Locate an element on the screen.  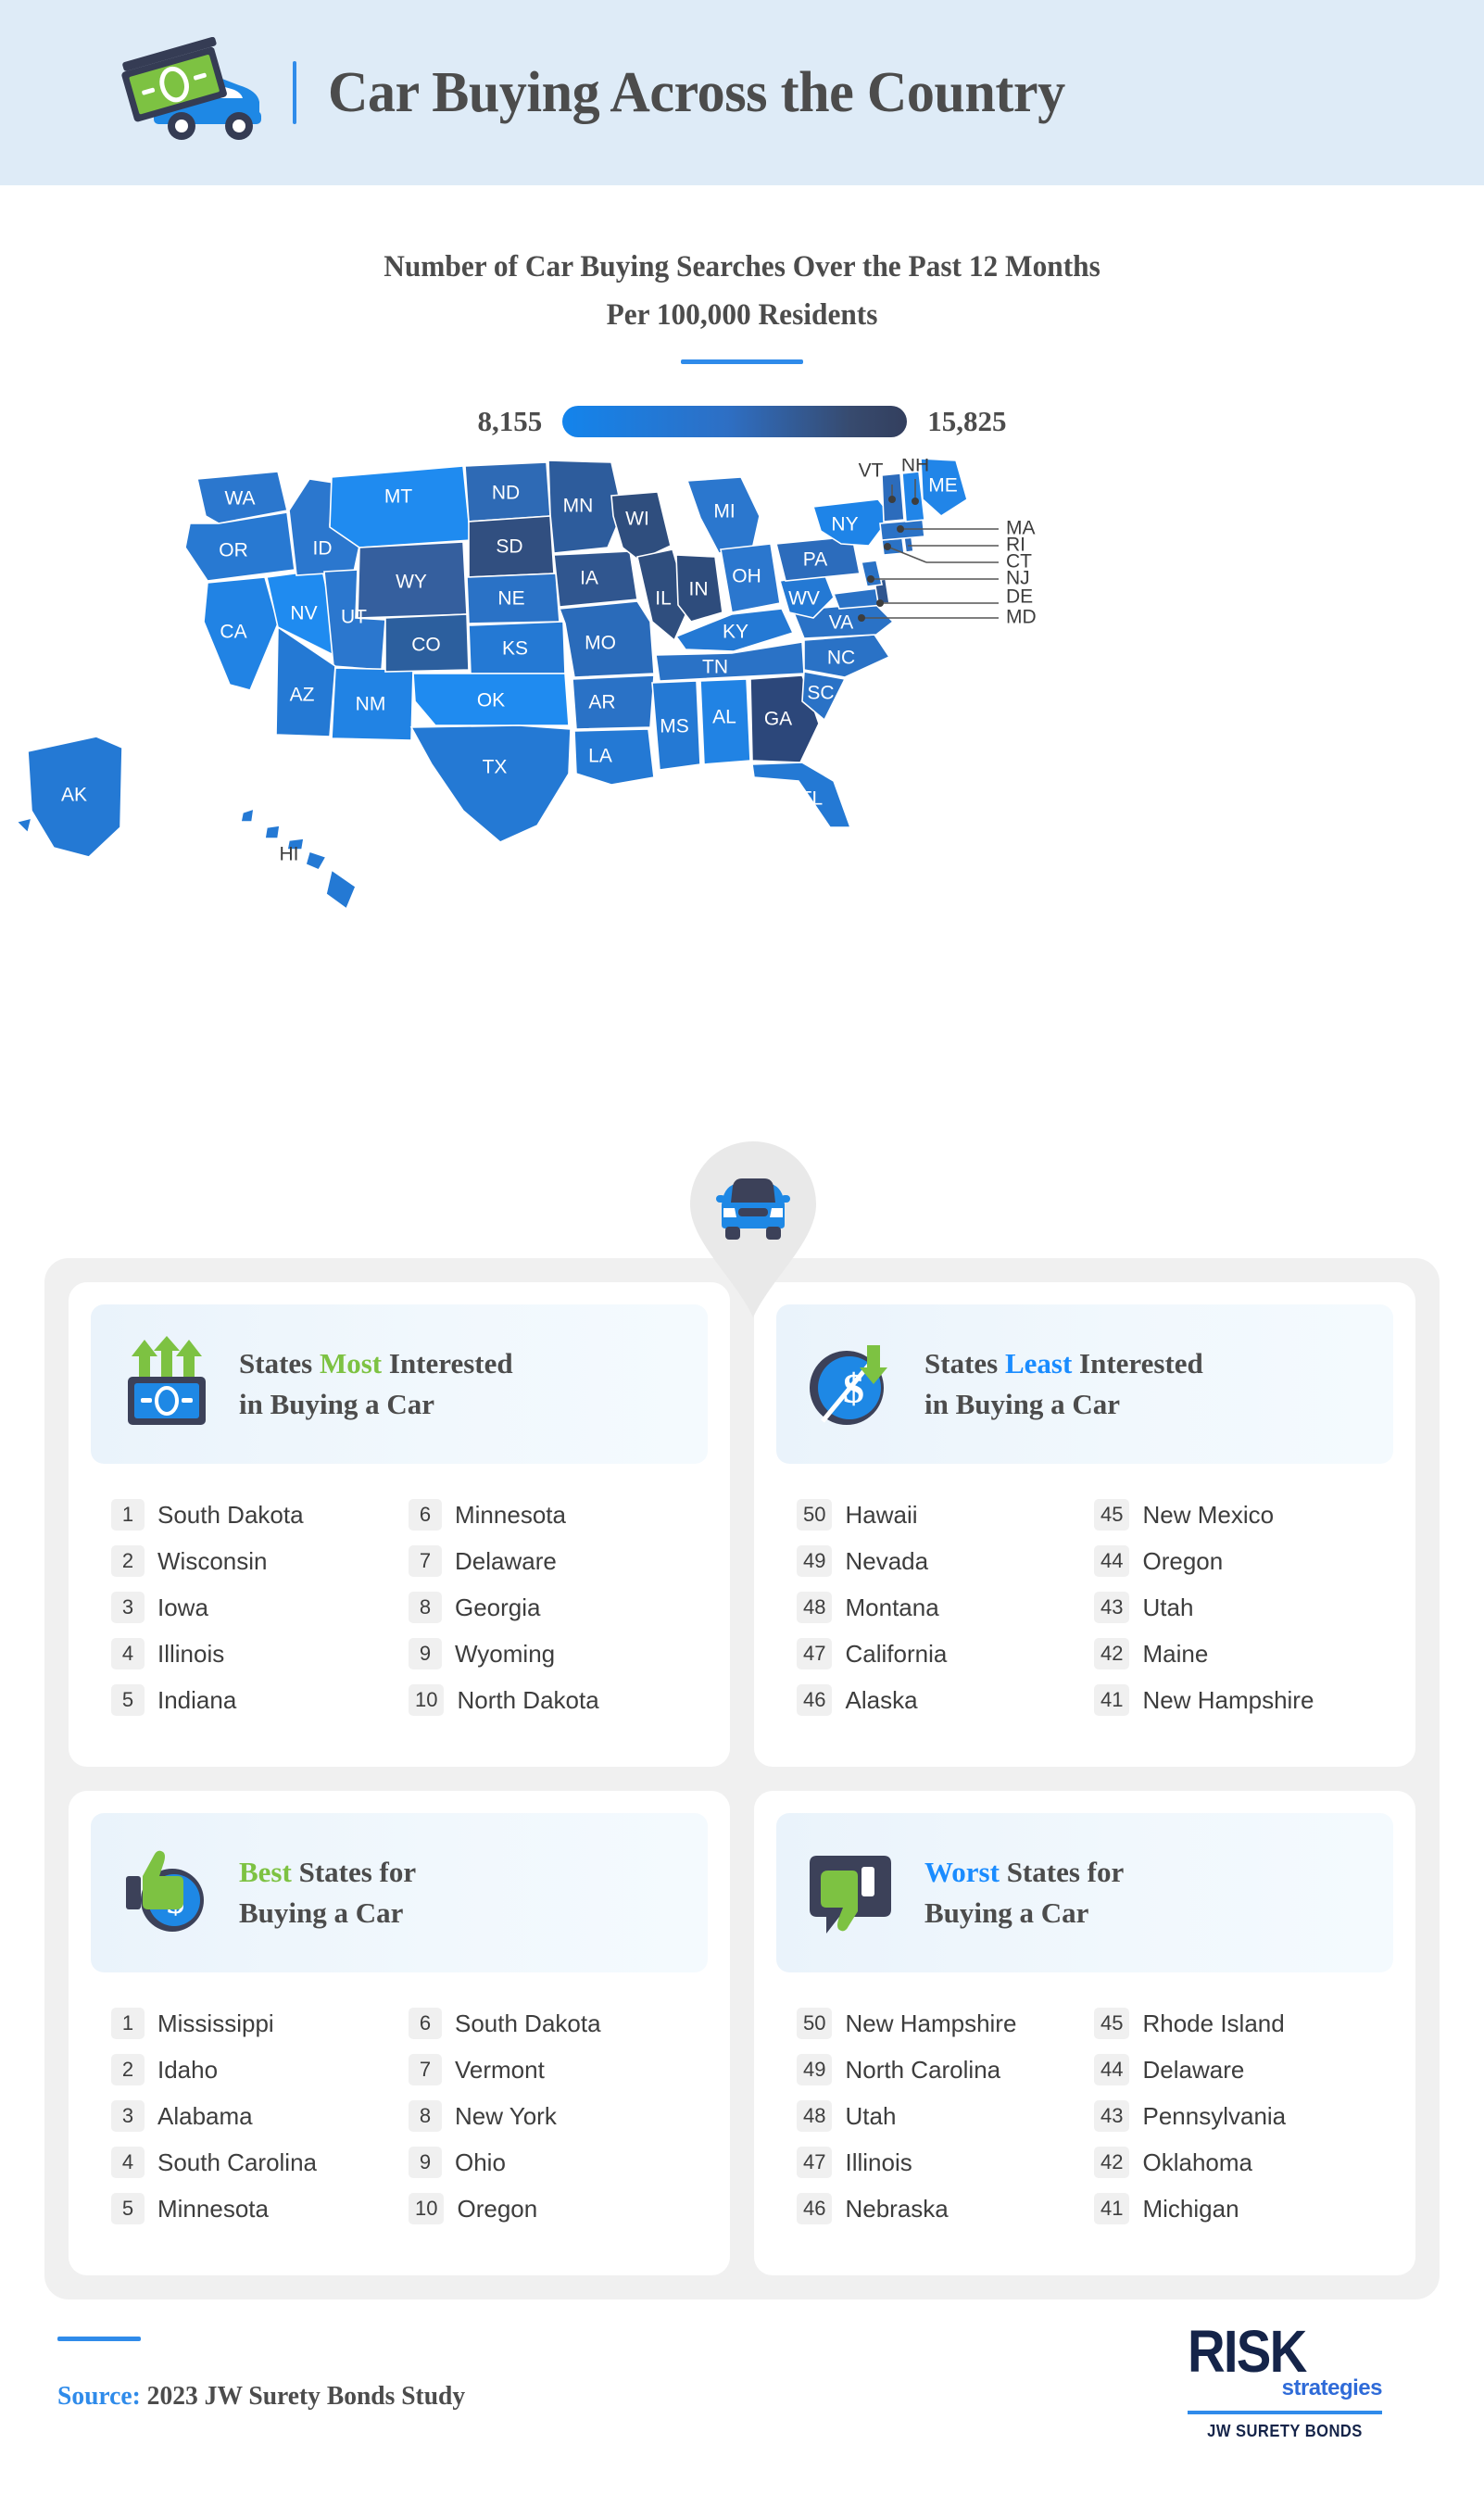
money-up-arrows-icon is located at coordinates (167, 1380).